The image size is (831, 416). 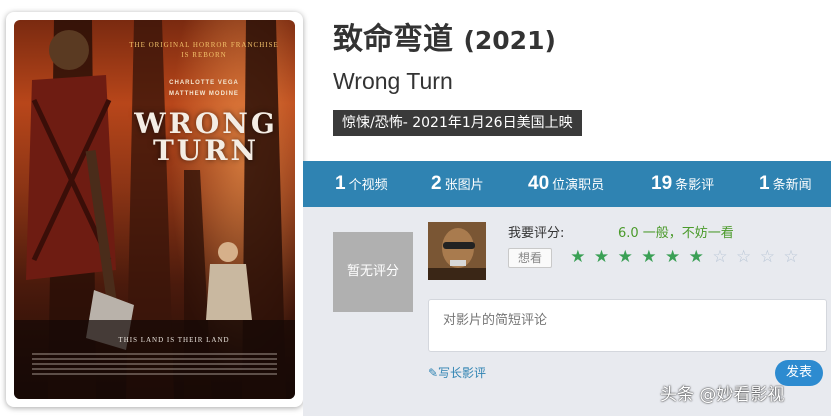 I want to click on star-icon-7: ☆, so click(x=720, y=257).